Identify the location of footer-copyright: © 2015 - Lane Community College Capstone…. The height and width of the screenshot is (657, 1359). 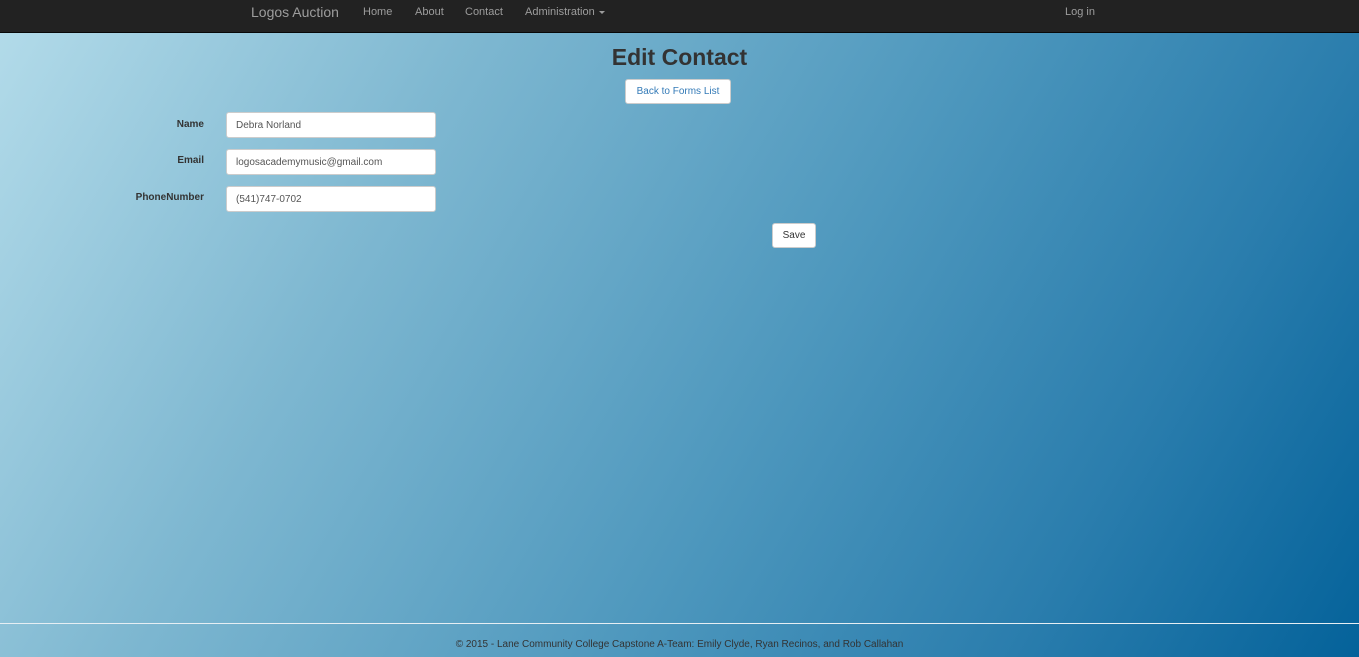
(679, 644).